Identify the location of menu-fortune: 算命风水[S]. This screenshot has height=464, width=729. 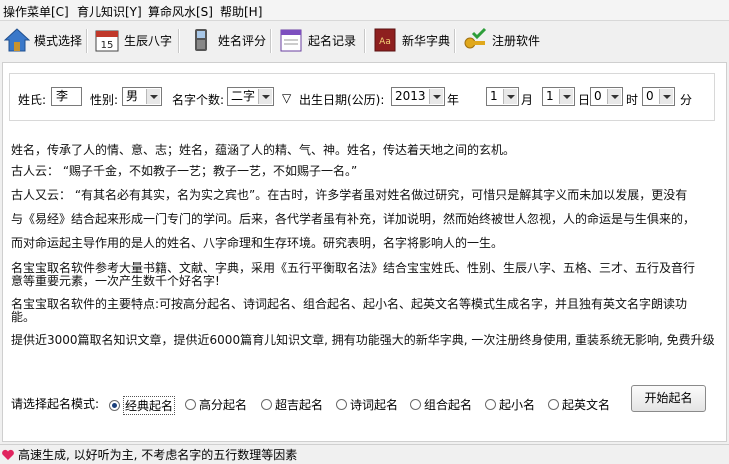
(180, 11).